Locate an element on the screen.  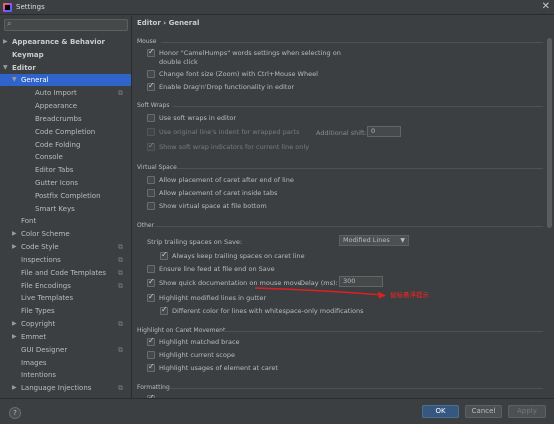
dialog-footer: ? OK Cancel Apply is located at coordinates (277, 411).